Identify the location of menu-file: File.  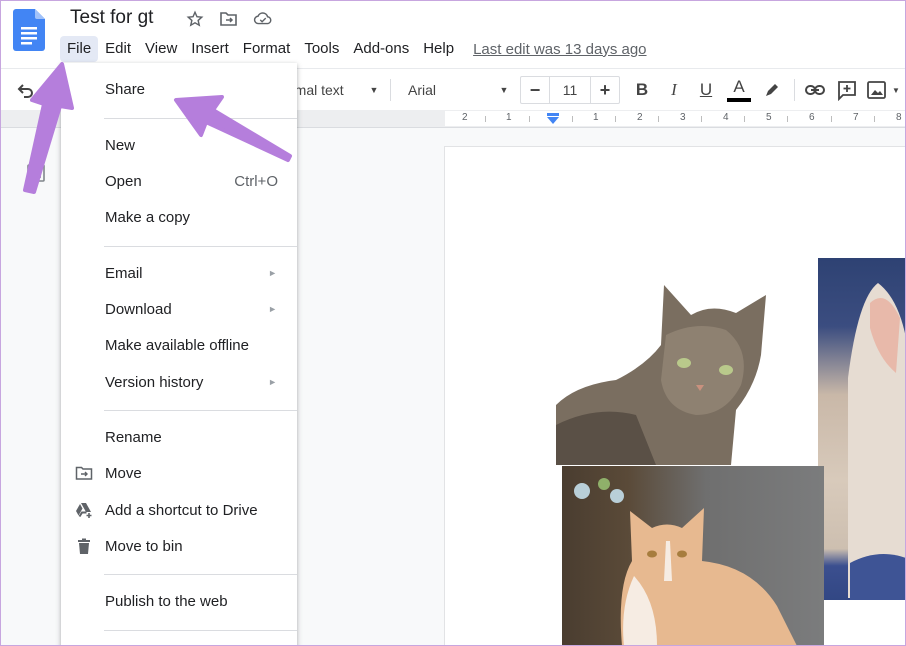
(79, 49).